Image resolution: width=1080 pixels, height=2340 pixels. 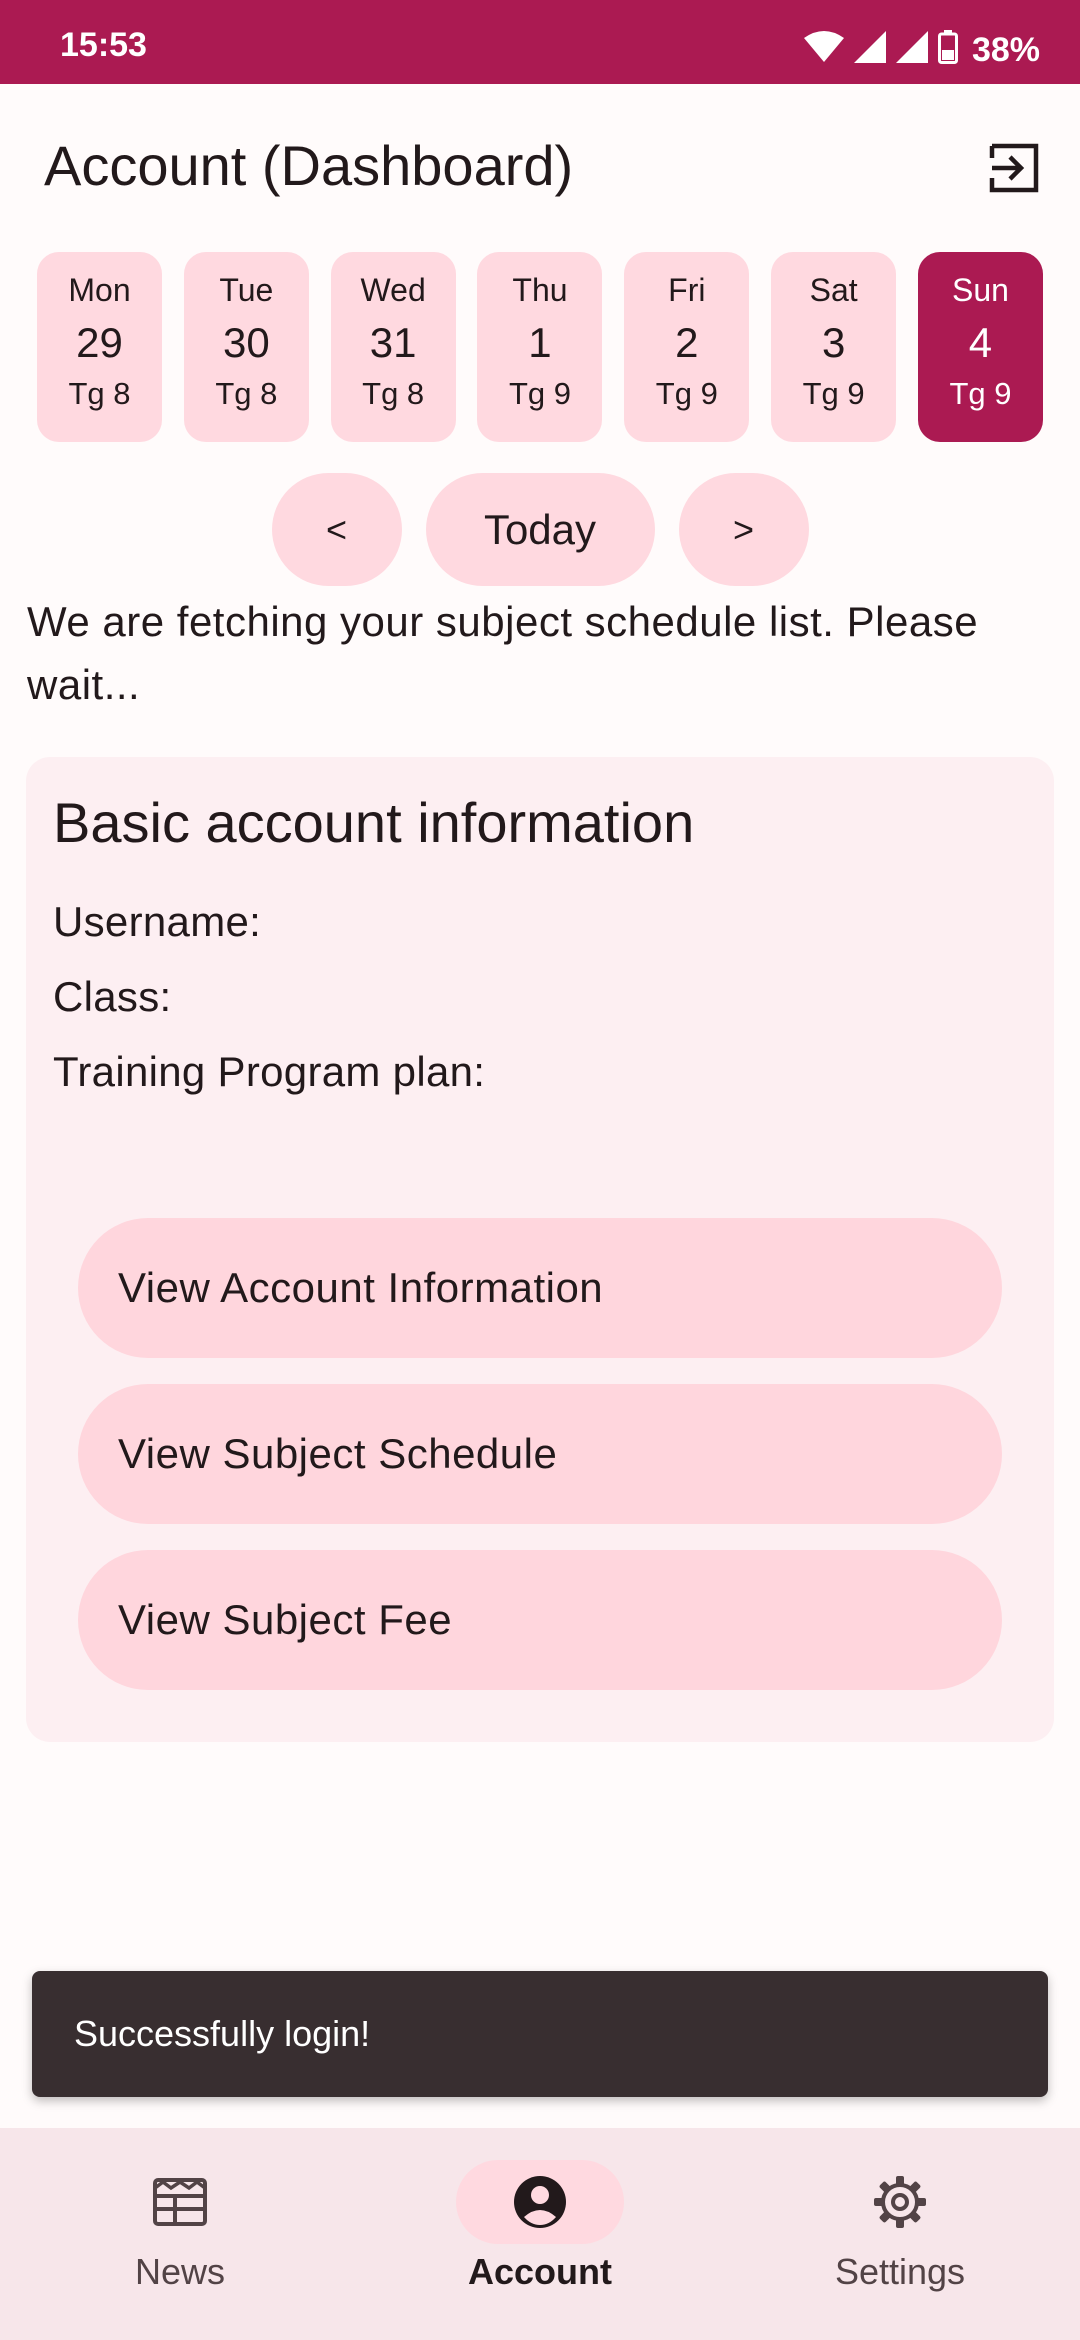 What do you see at coordinates (540, 42) in the screenshot?
I see `status-bar: 15:53 38%` at bounding box center [540, 42].